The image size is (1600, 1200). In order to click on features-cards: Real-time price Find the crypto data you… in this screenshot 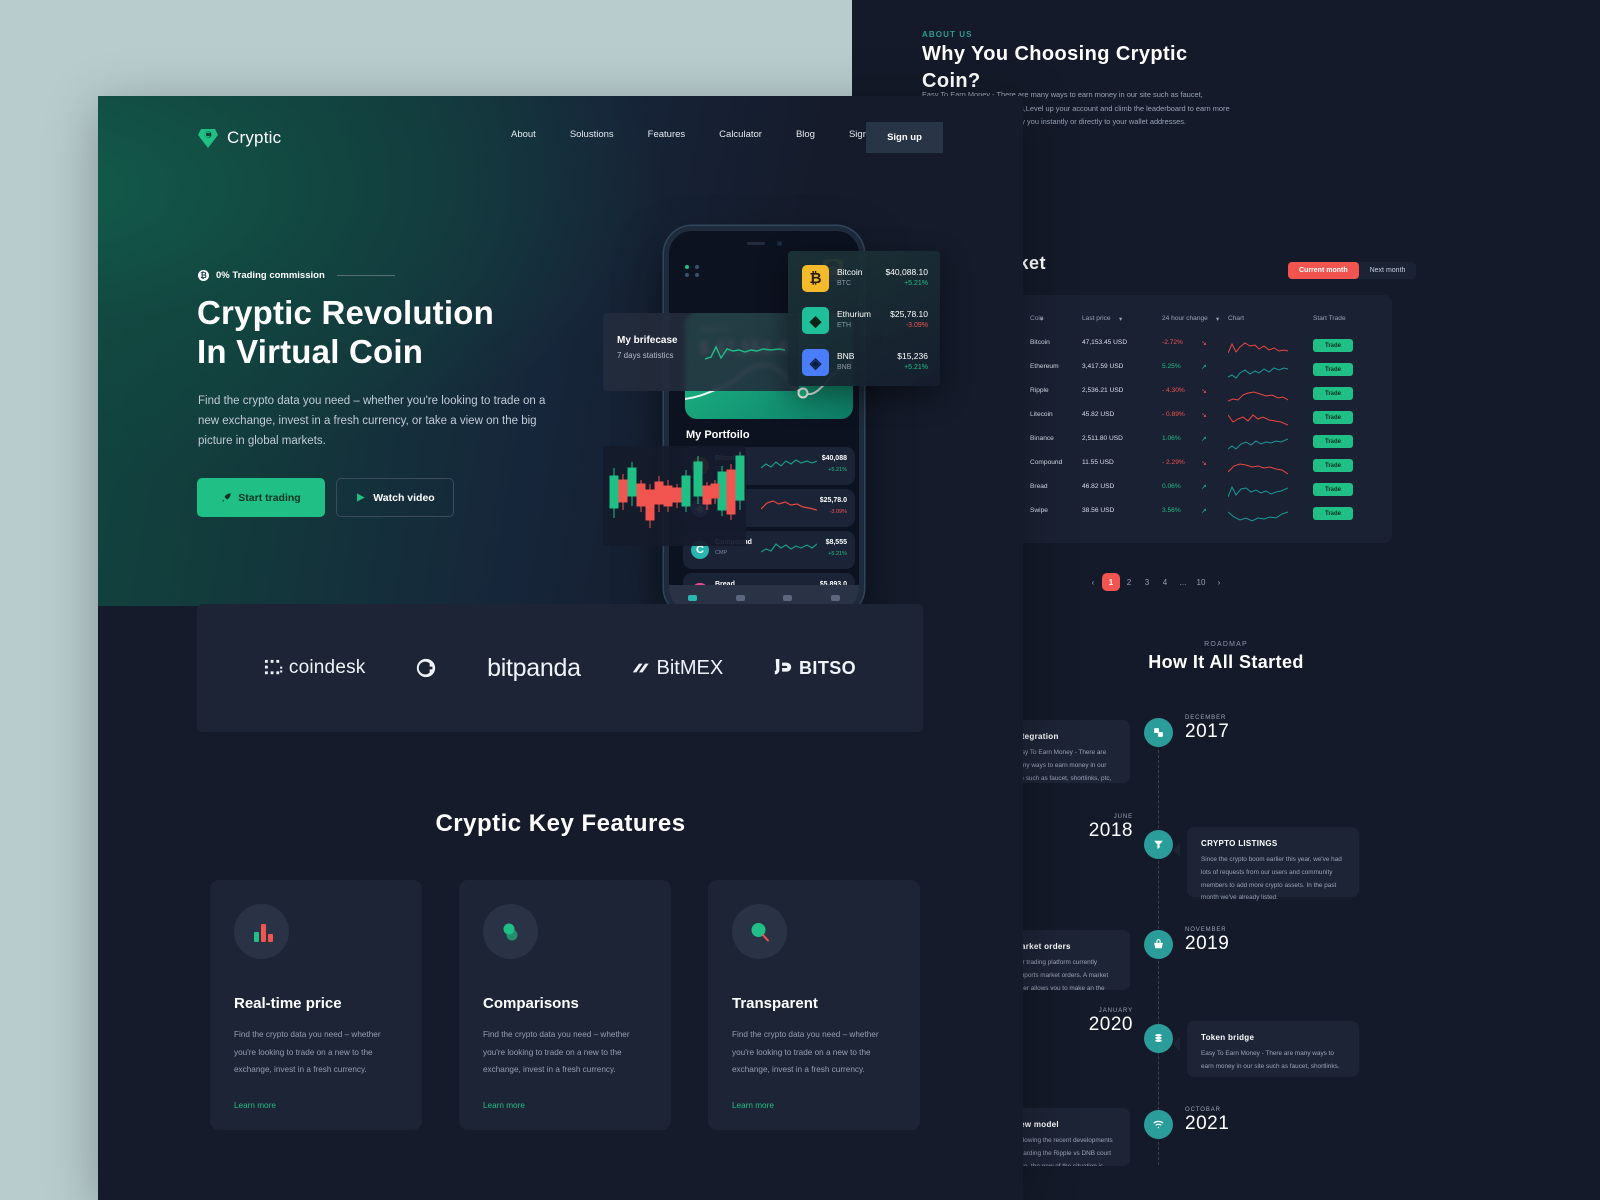, I will do `click(565, 1005)`.